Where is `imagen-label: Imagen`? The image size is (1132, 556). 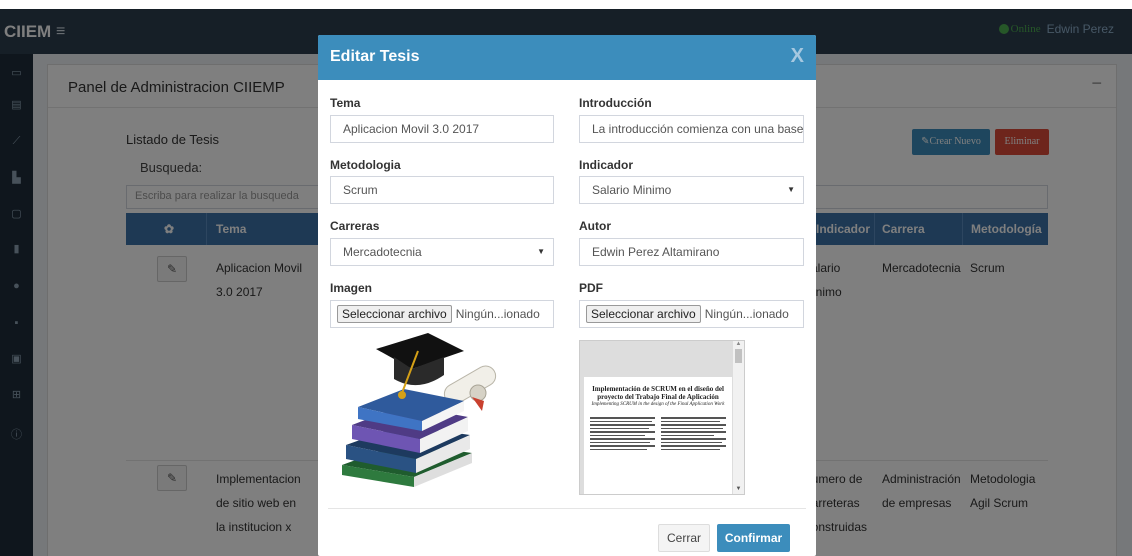
imagen-label: Imagen is located at coordinates (351, 288).